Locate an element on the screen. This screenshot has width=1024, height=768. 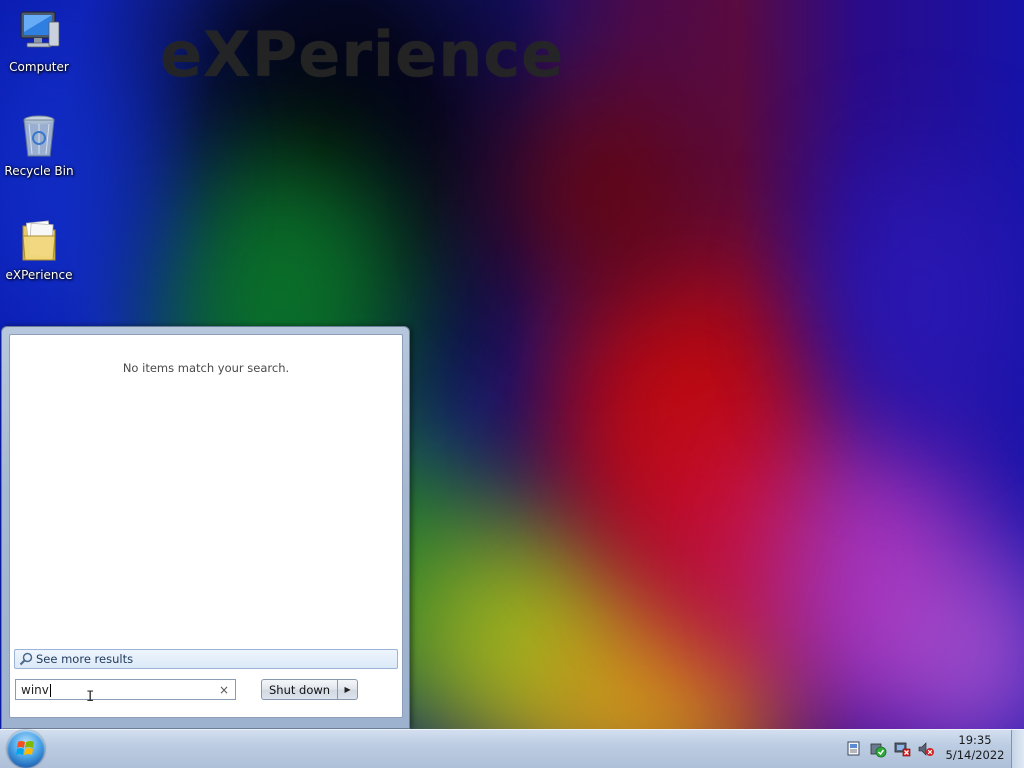
taskbar-clock: 19:35 5/14/2022 is located at coordinates (975, 748).